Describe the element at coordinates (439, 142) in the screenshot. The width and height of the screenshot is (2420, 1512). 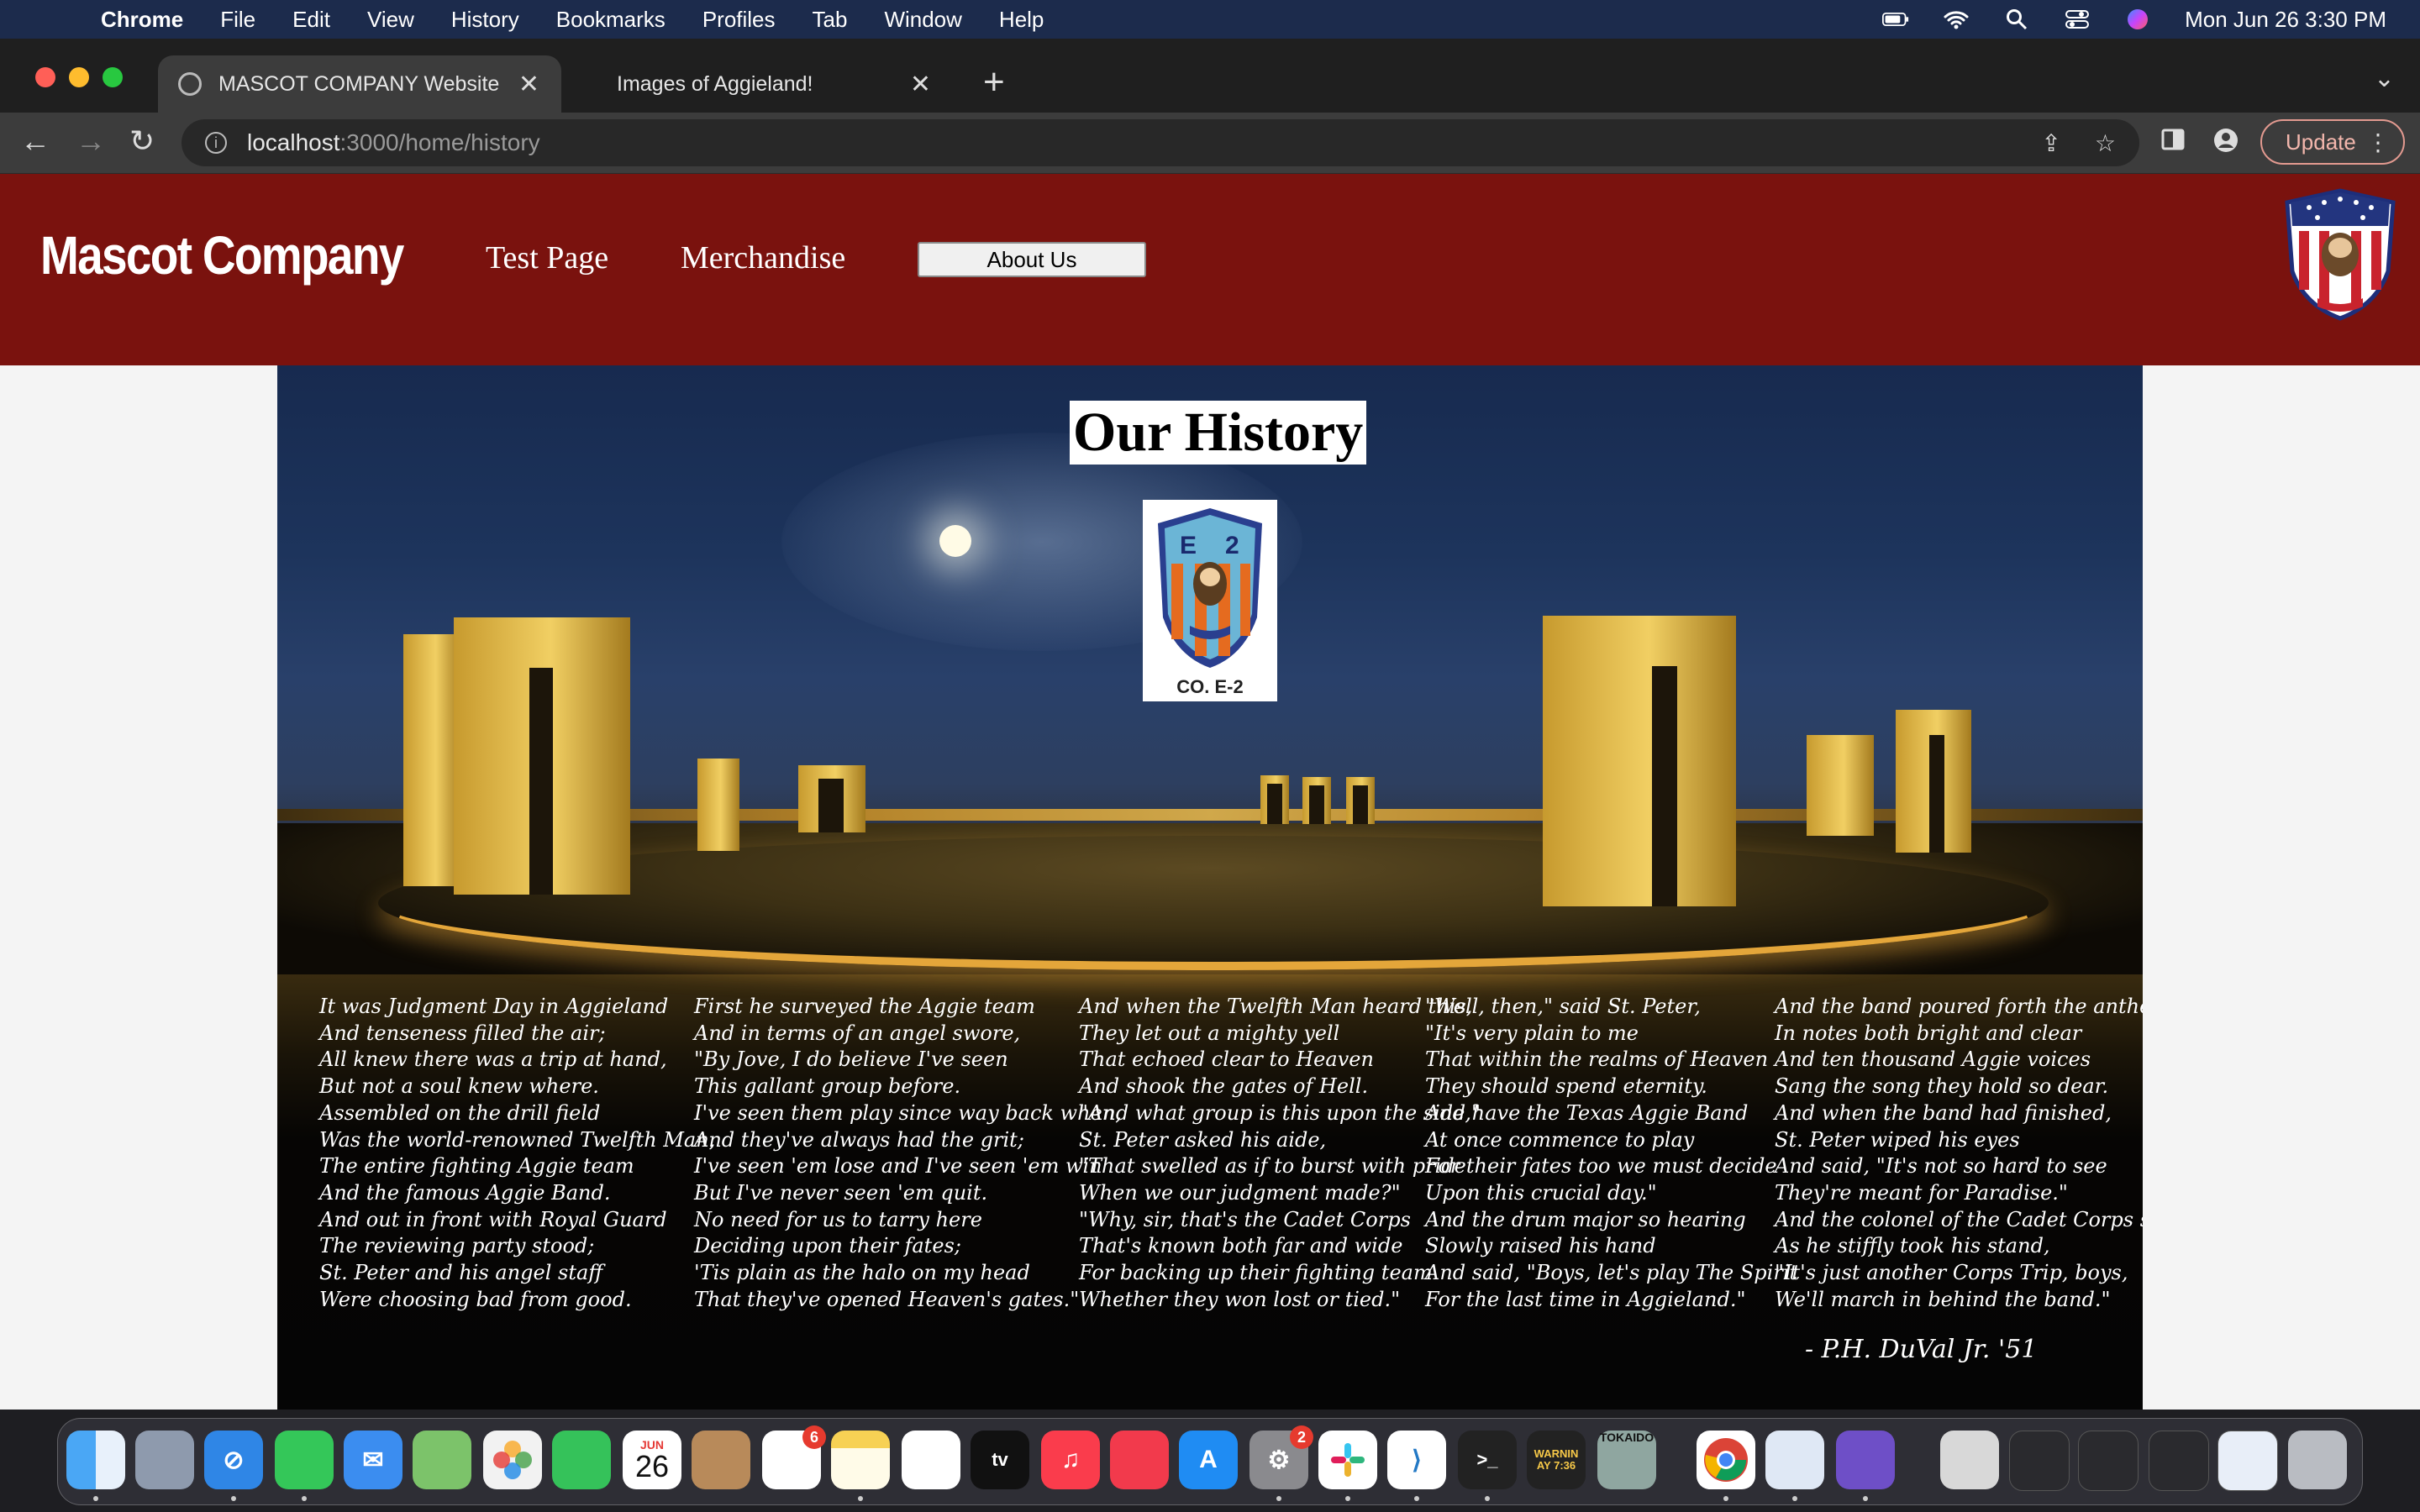
I see `url-path: :3000/home/history` at that location.